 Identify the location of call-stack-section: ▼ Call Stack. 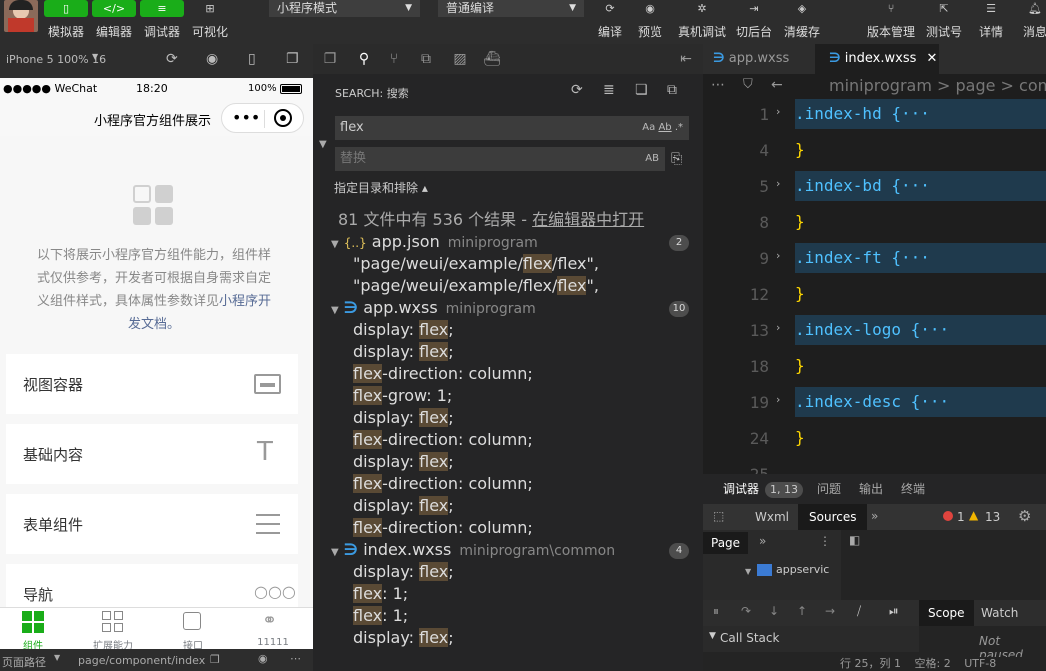
(811, 639).